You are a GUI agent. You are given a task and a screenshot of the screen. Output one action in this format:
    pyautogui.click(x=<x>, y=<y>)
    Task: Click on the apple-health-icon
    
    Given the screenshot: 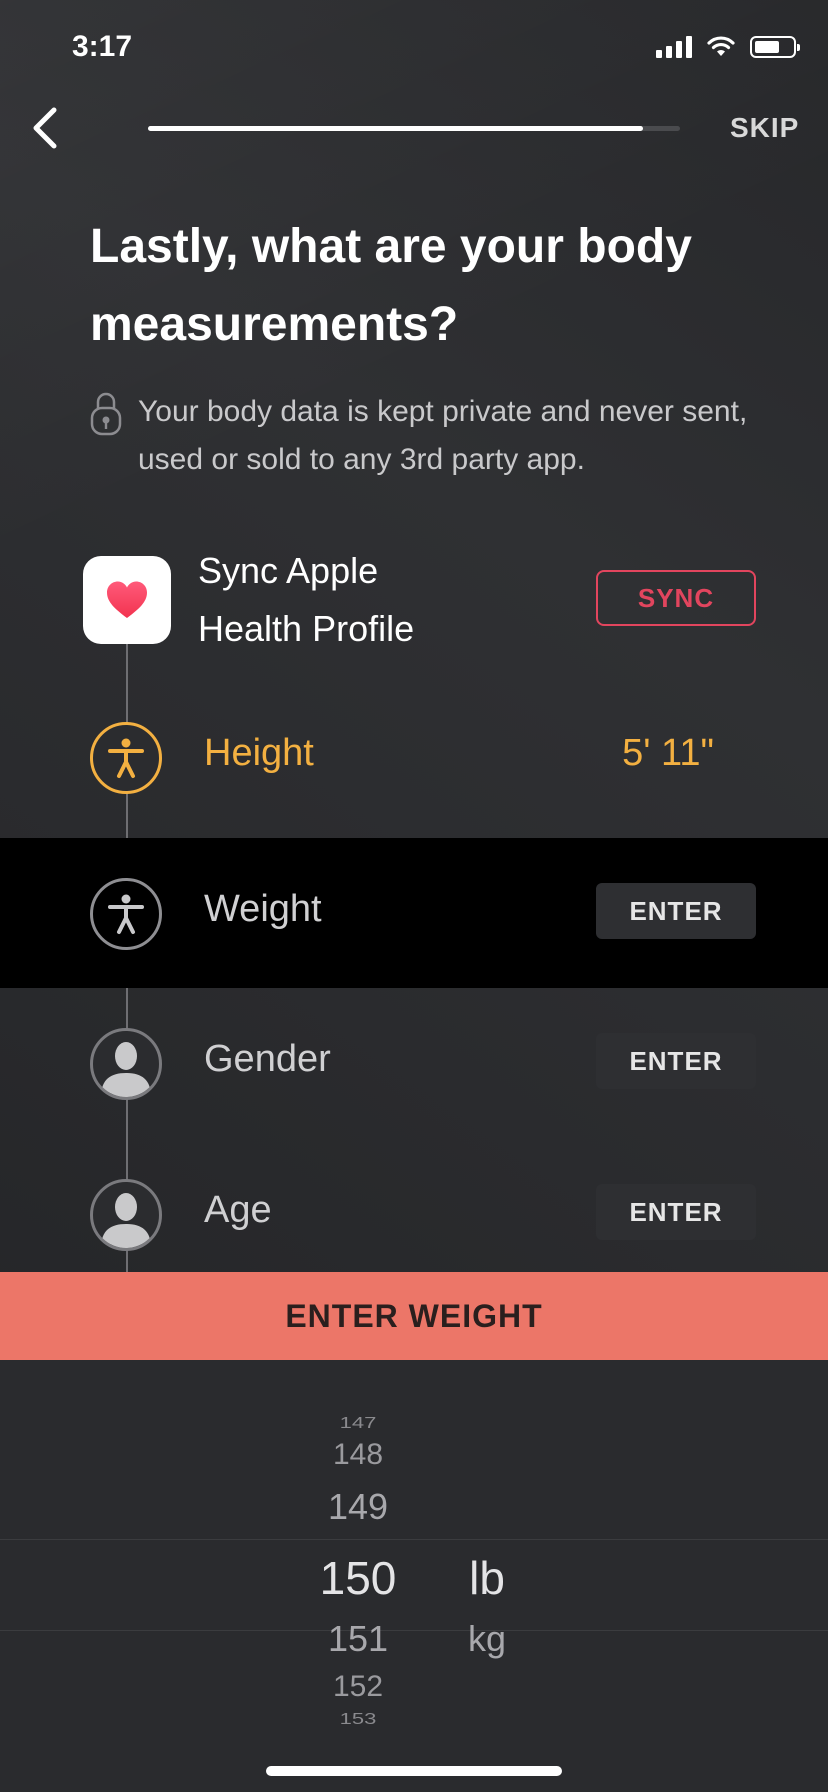 What is the action you would take?
    pyautogui.click(x=127, y=600)
    